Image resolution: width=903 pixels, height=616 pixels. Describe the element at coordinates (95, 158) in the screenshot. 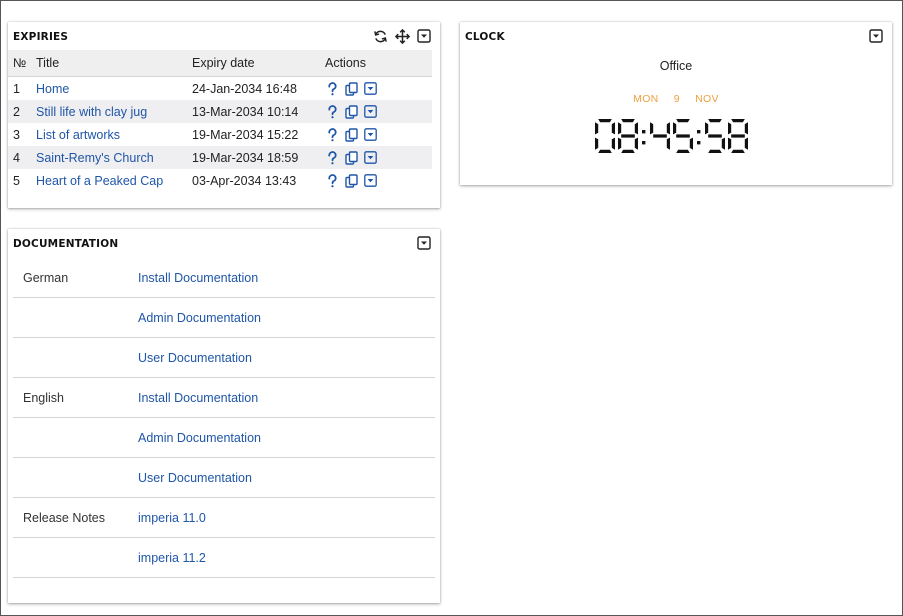

I see `row-title-link: Saint-Remy's Church` at that location.